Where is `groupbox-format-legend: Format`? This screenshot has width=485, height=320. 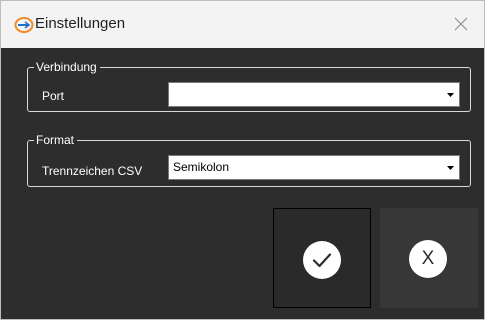 groupbox-format-legend: Format is located at coordinates (56, 140).